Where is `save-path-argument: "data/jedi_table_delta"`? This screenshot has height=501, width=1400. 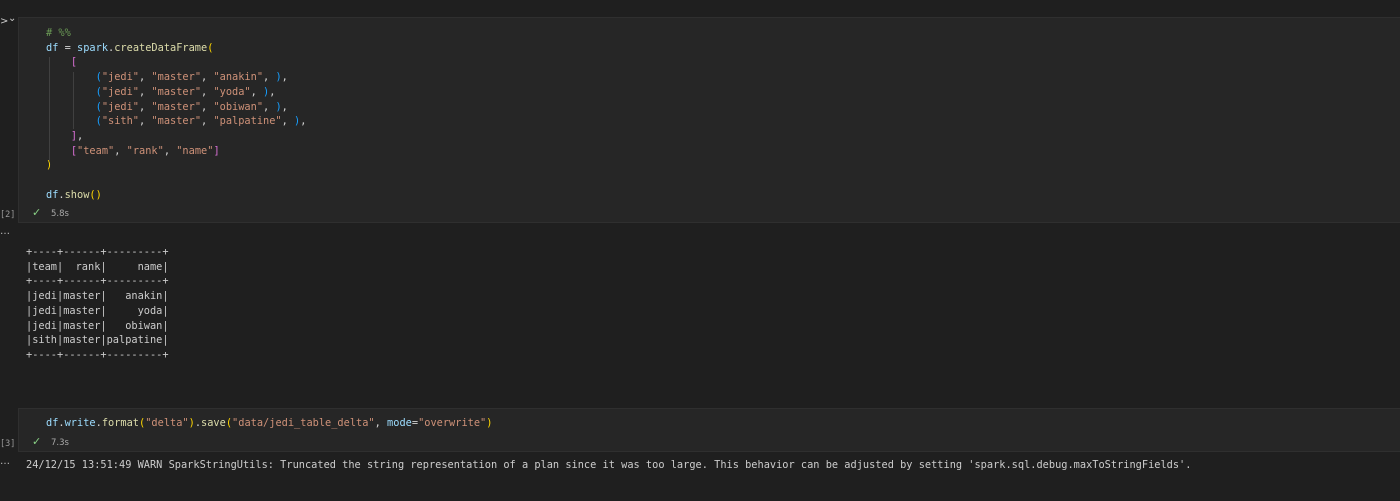 save-path-argument: "data/jedi_table_delta" is located at coordinates (303, 423).